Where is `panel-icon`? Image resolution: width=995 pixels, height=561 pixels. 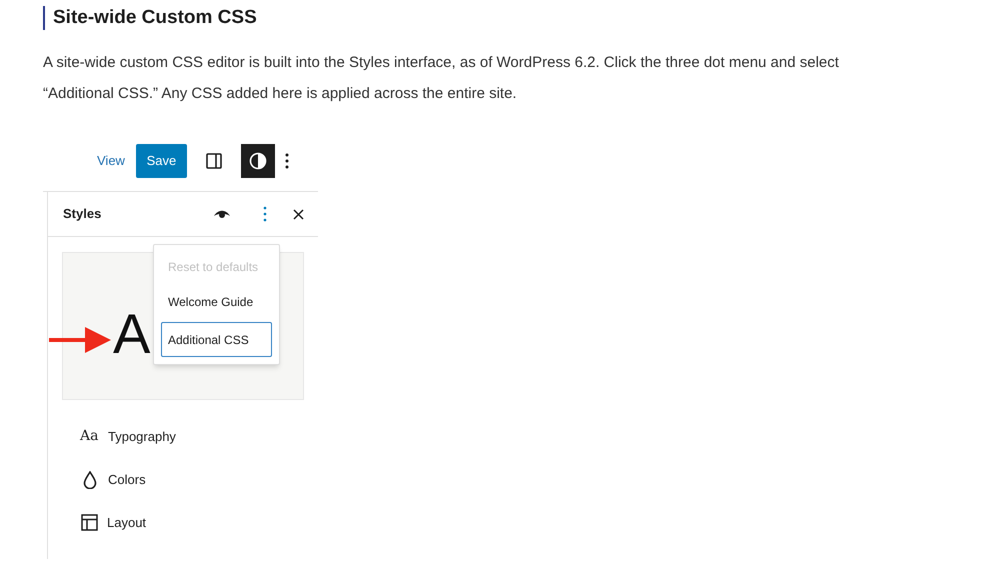
panel-icon is located at coordinates (214, 161).